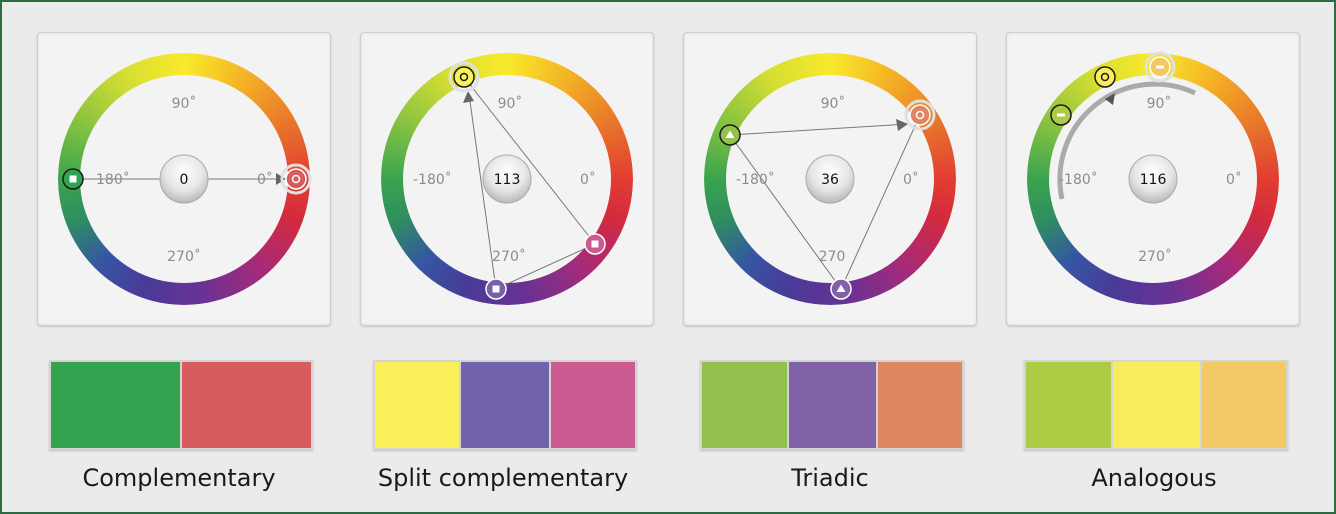  I want to click on color-wheel-triadic: 90˚ -180˚ 0˚ 270 36, so click(830, 179).